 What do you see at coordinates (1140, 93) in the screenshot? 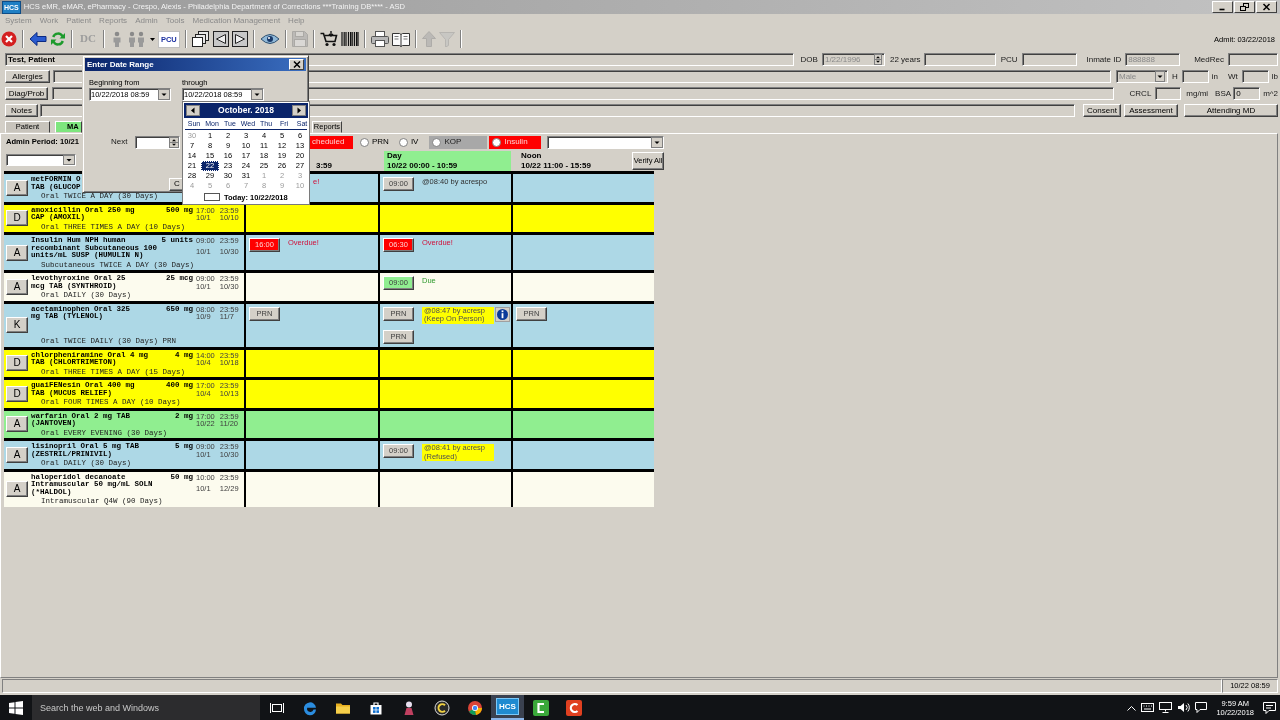
I see `field-label: CRCL` at bounding box center [1140, 93].